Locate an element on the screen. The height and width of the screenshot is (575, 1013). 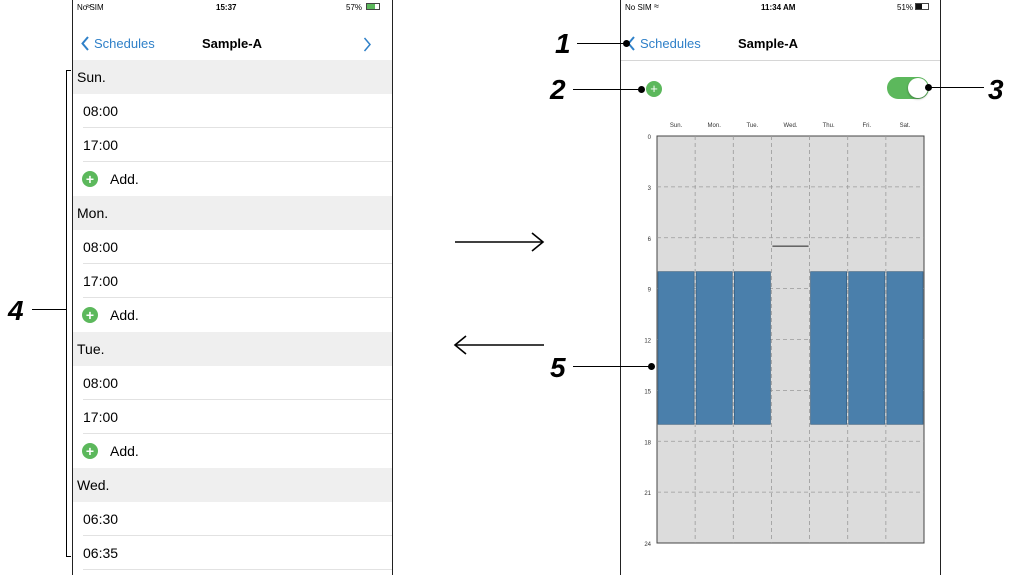
time-row: 06:30 is located at coordinates (232, 519).